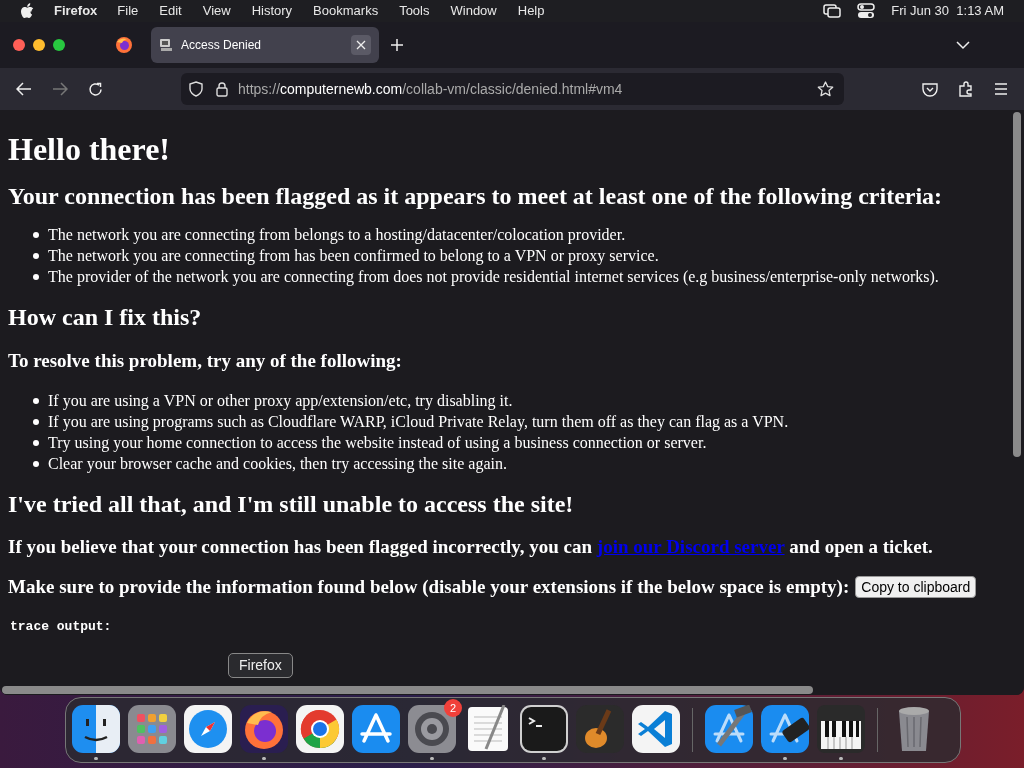 This screenshot has height=768, width=1024. Describe the element at coordinates (825, 89) in the screenshot. I see `bookmark-star-icon` at that location.